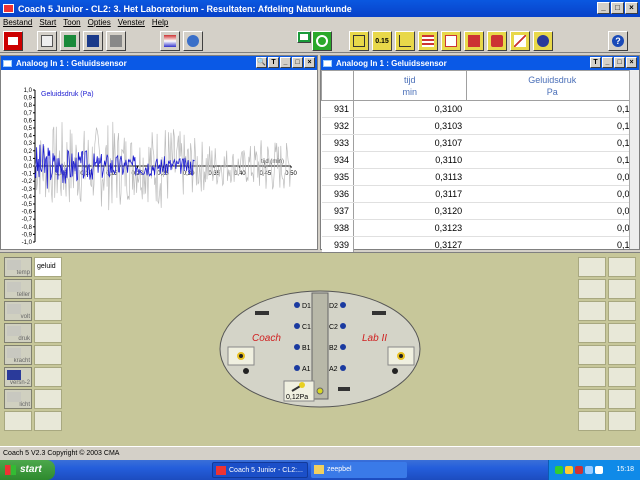  What do you see at coordinates (619, 62) in the screenshot?
I see `table-maximize-button: □` at bounding box center [619, 62].